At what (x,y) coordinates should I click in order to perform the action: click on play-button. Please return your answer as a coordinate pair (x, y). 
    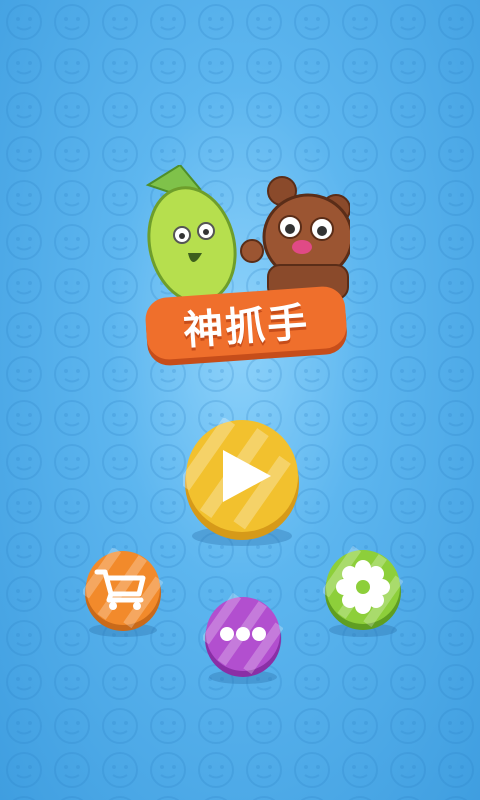
    Looking at the image, I should click on (242, 483).